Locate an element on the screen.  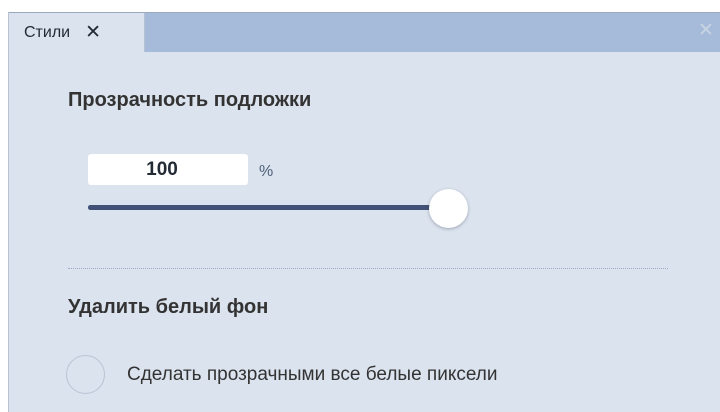
opacity-slider is located at coordinates (269, 207).